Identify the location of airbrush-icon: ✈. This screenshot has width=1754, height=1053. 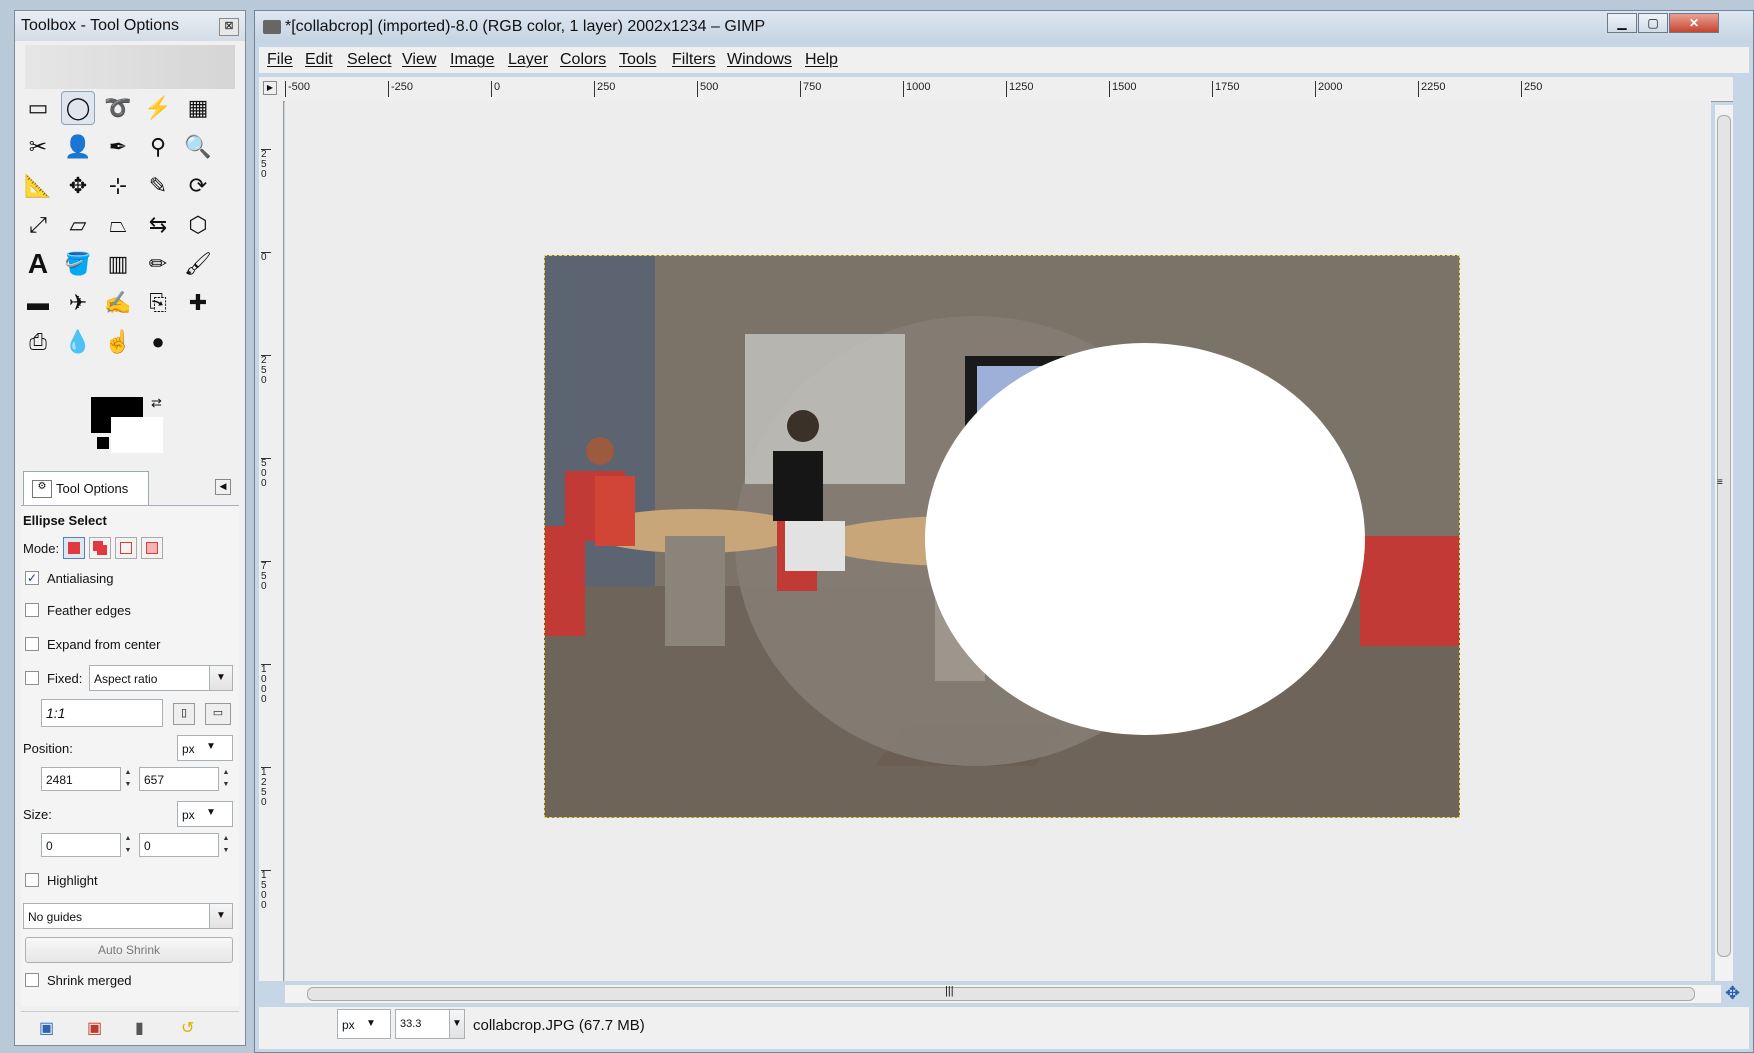
(78, 303).